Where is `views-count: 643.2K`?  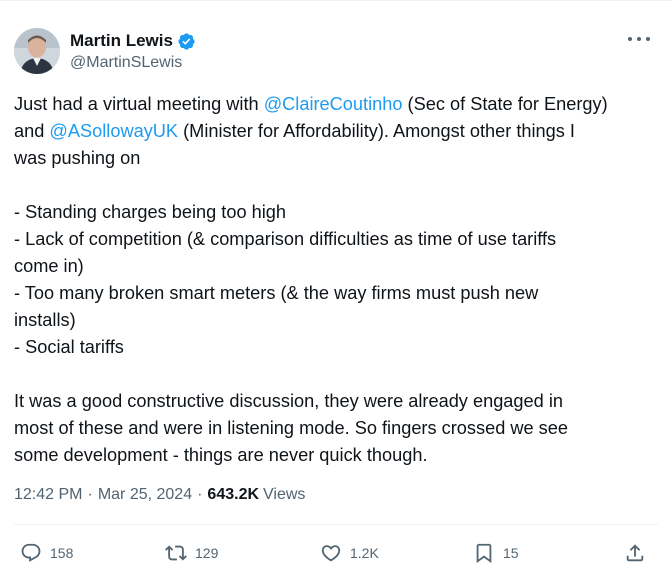 views-count: 643.2K is located at coordinates (233, 494).